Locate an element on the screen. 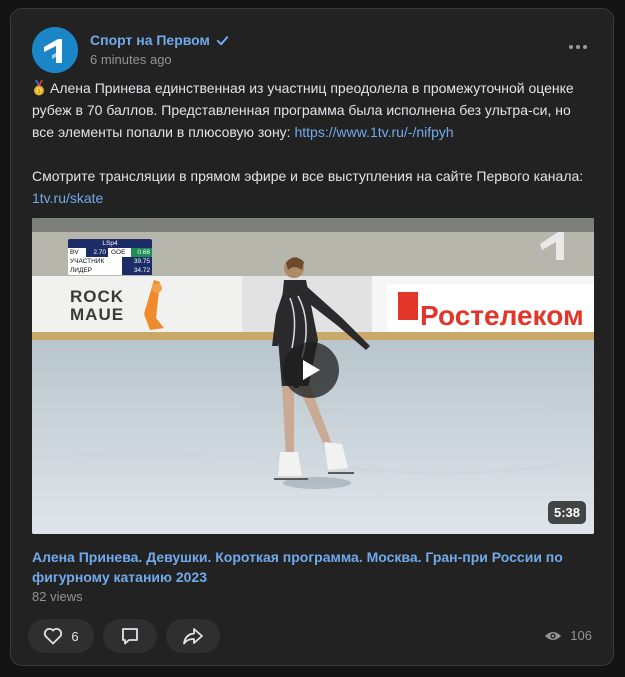 The height and width of the screenshot is (677, 625). score-goe-label: GOE is located at coordinates (118, 252).